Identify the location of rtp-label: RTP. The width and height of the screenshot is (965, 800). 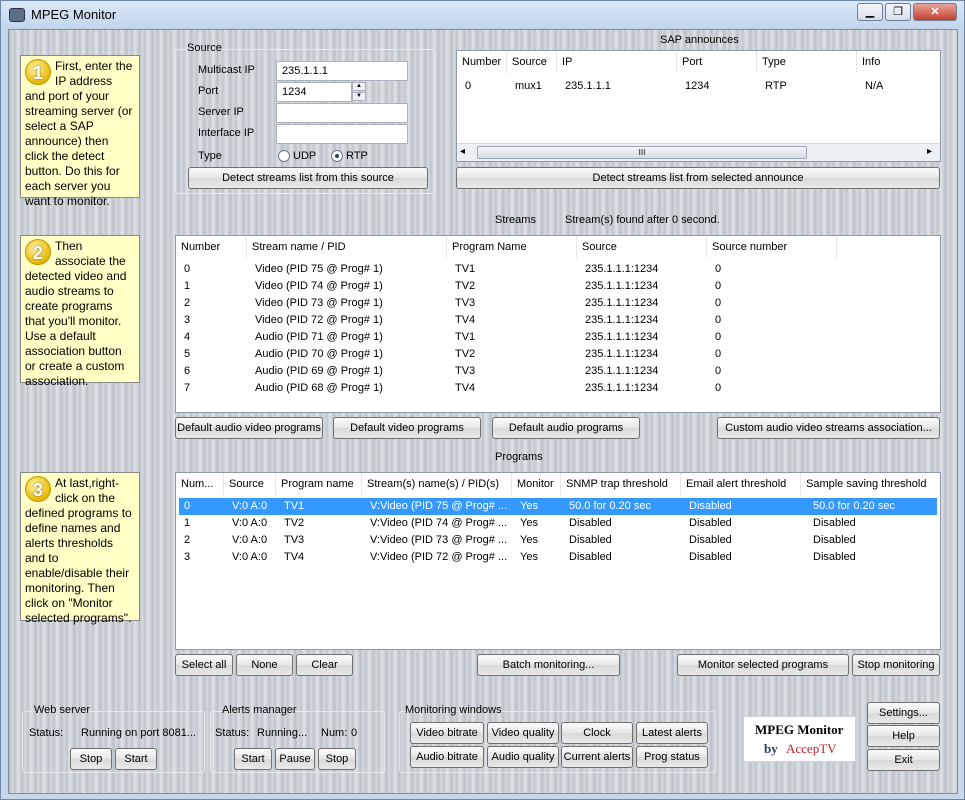
(357, 156).